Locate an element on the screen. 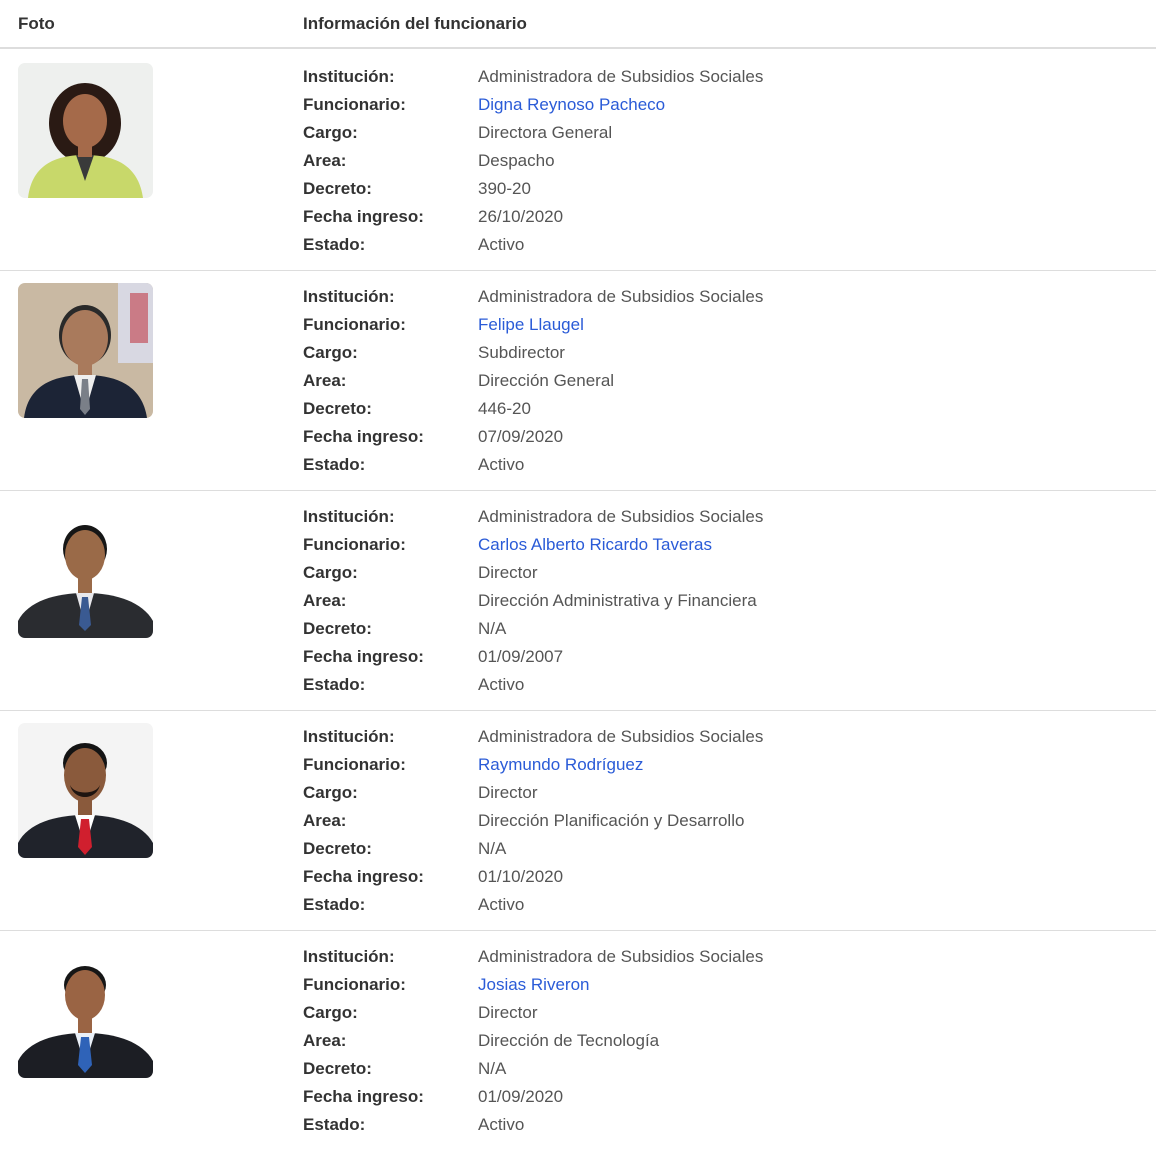 Image resolution: width=1156 pixels, height=1151 pixels. fecha-ingreso-value: 01/09/2020 is located at coordinates (521, 1096).